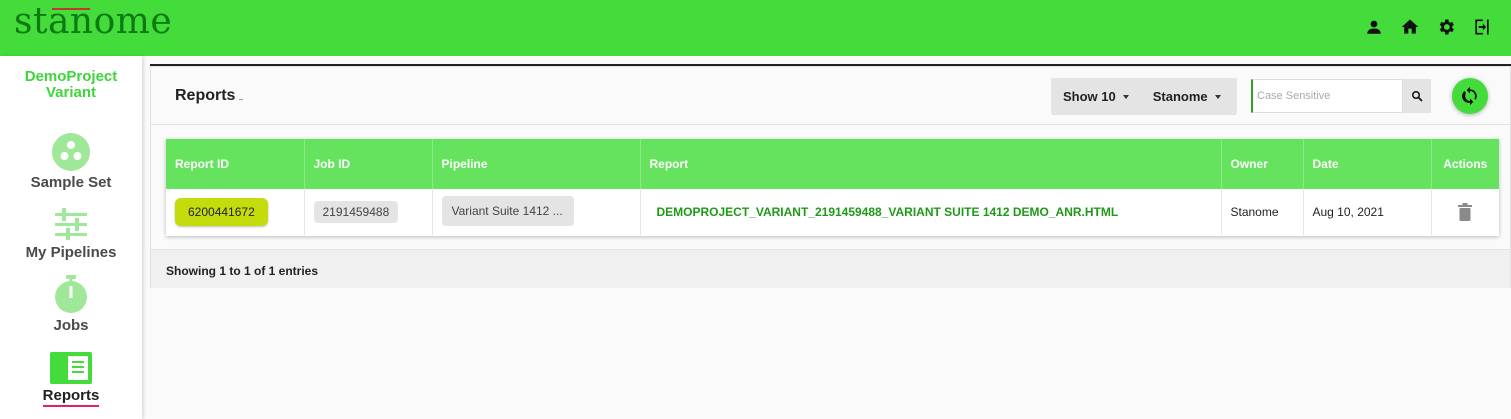 The width and height of the screenshot is (1511, 419). I want to click on sidebar-item-jobs: Jobs, so click(71, 304).